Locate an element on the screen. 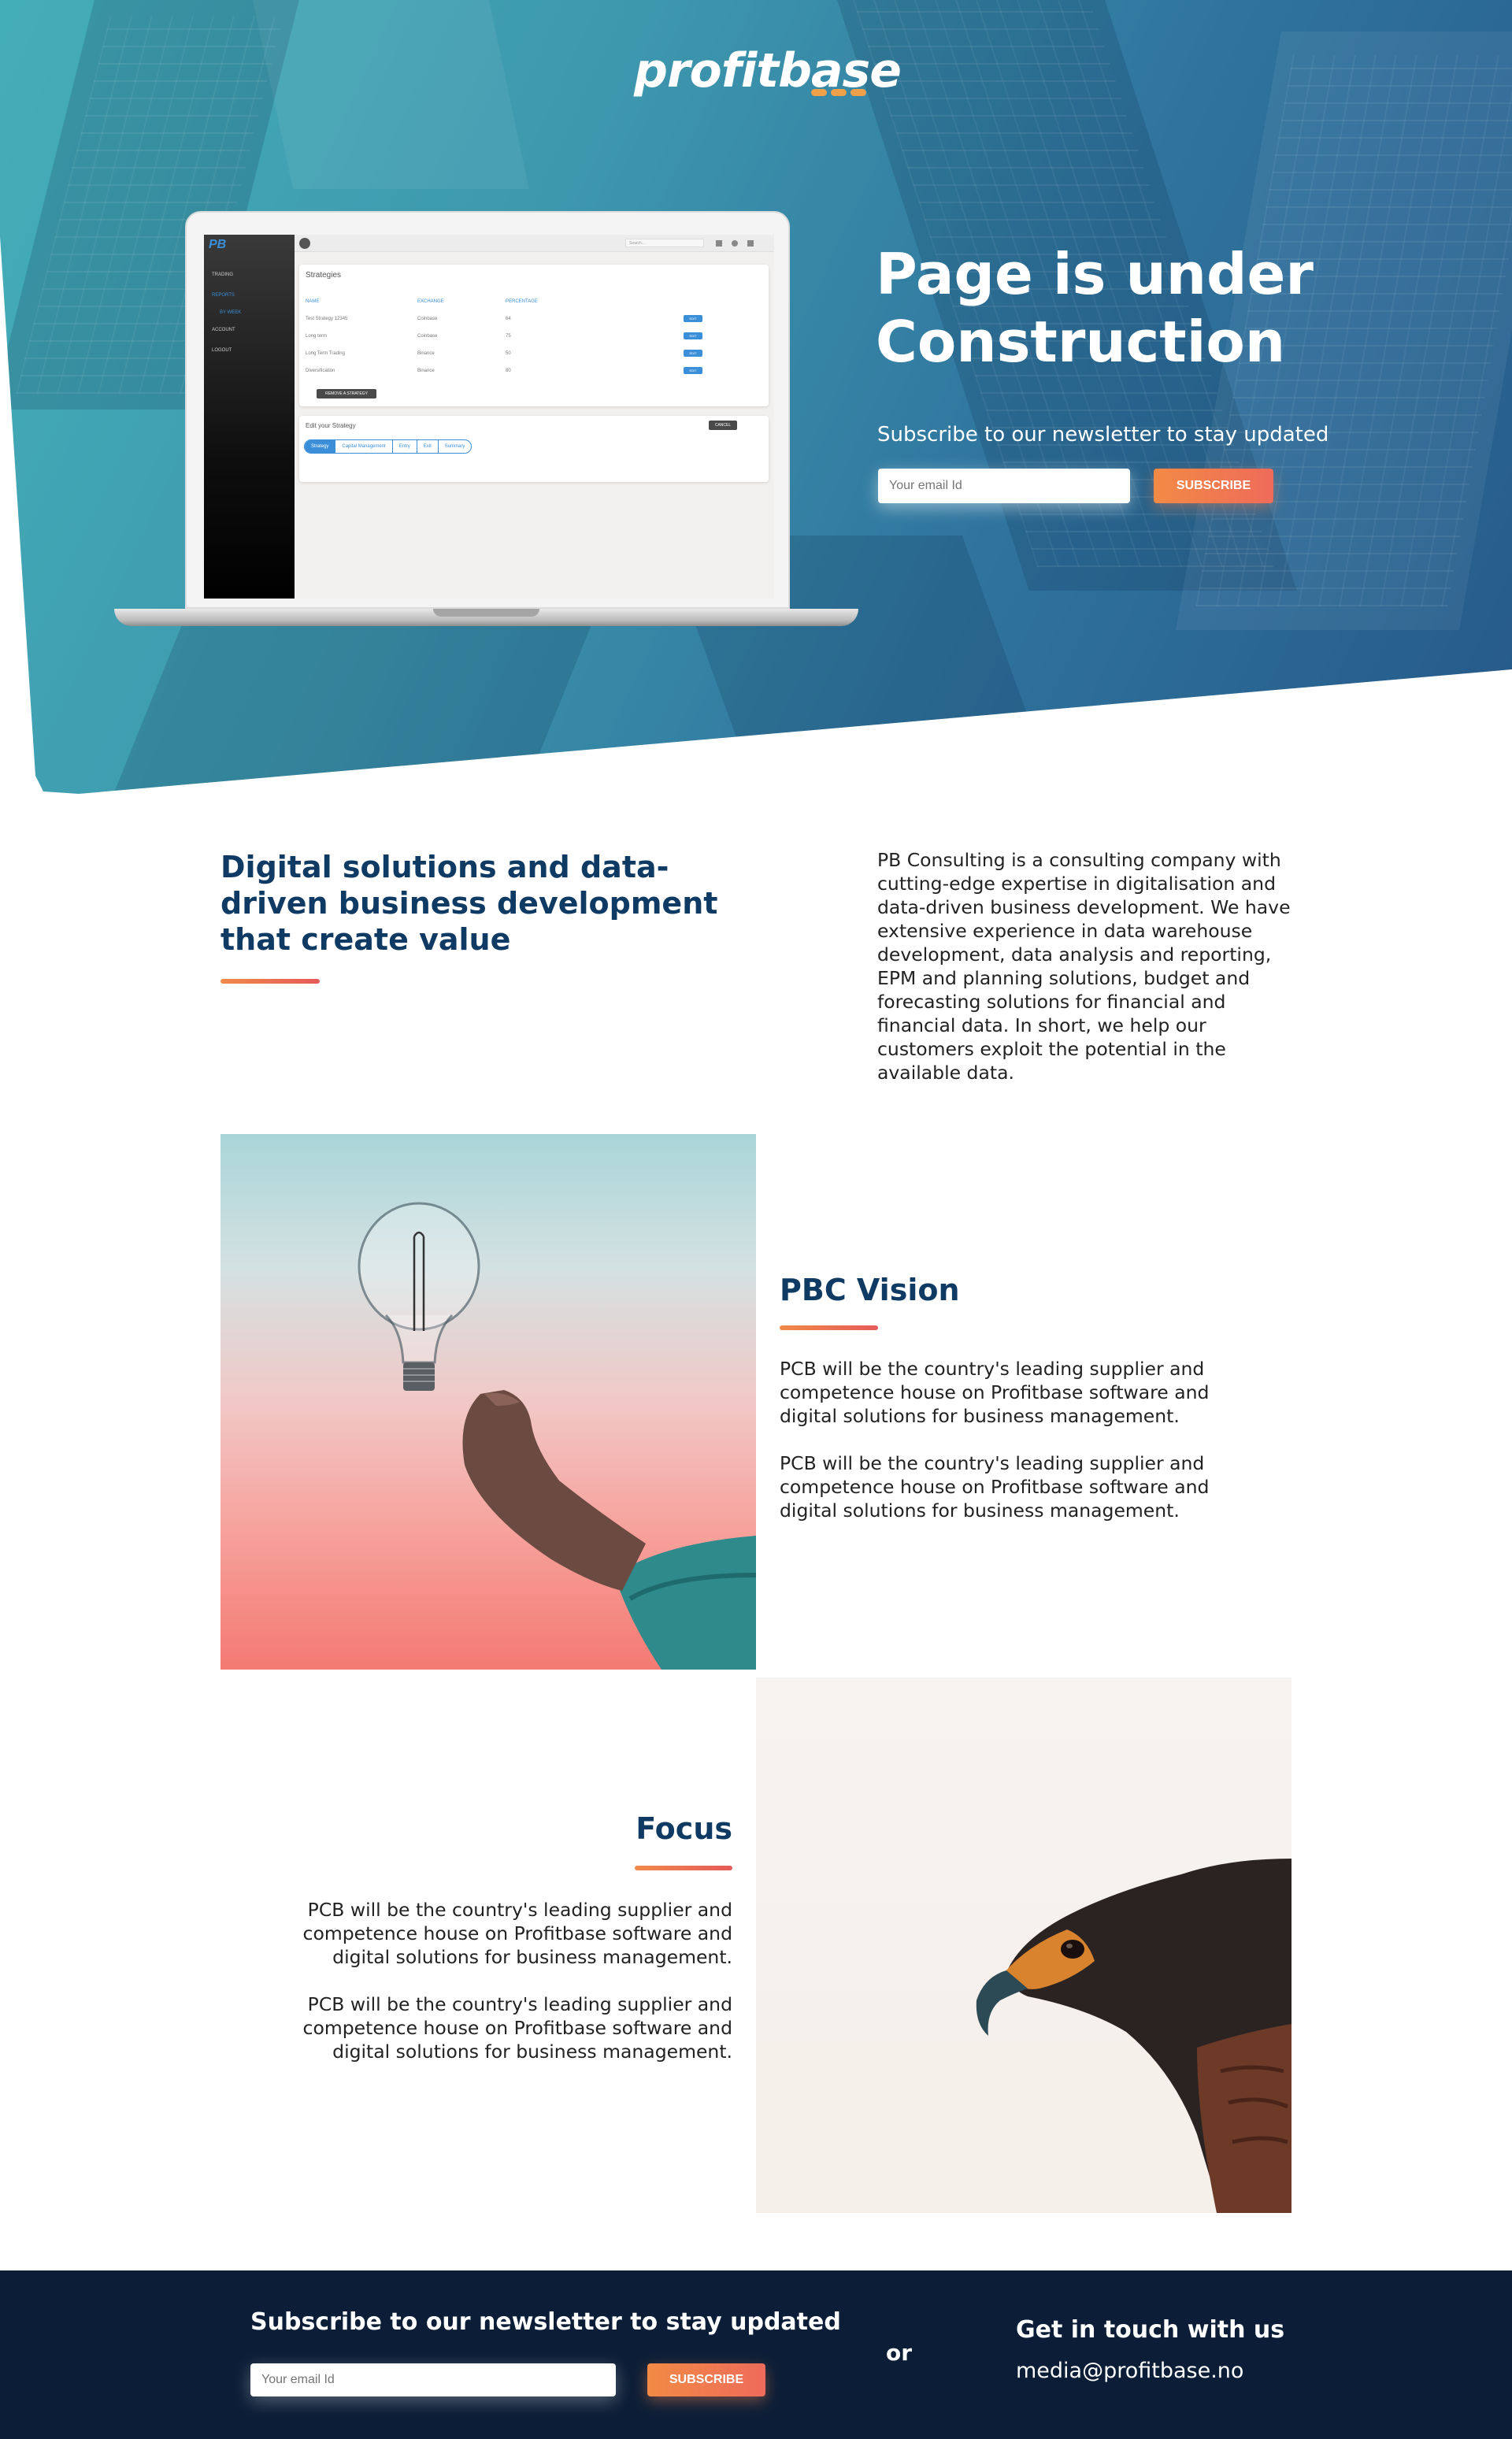 This screenshot has height=2439, width=1512. table-cell: 80 is located at coordinates (508, 371).